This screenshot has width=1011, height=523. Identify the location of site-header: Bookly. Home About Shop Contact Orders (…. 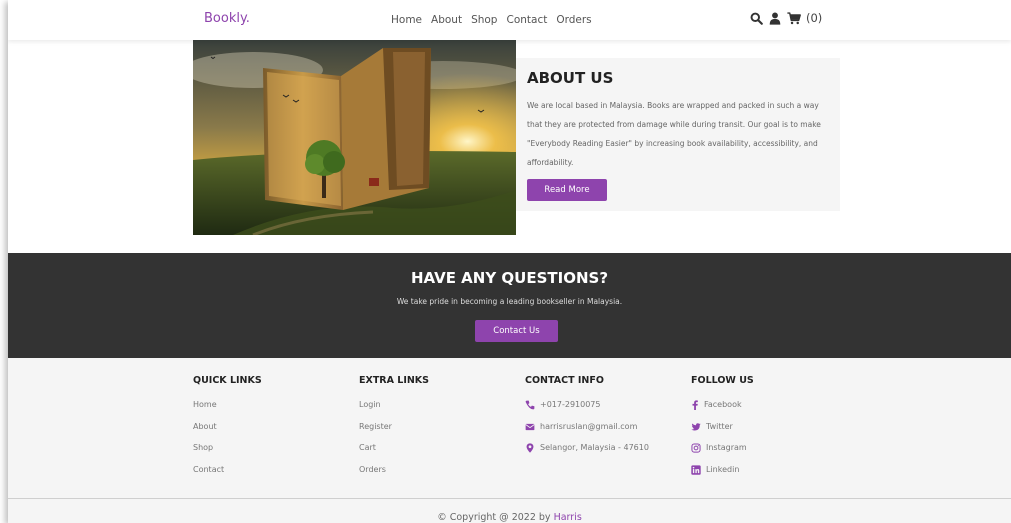
(509, 20).